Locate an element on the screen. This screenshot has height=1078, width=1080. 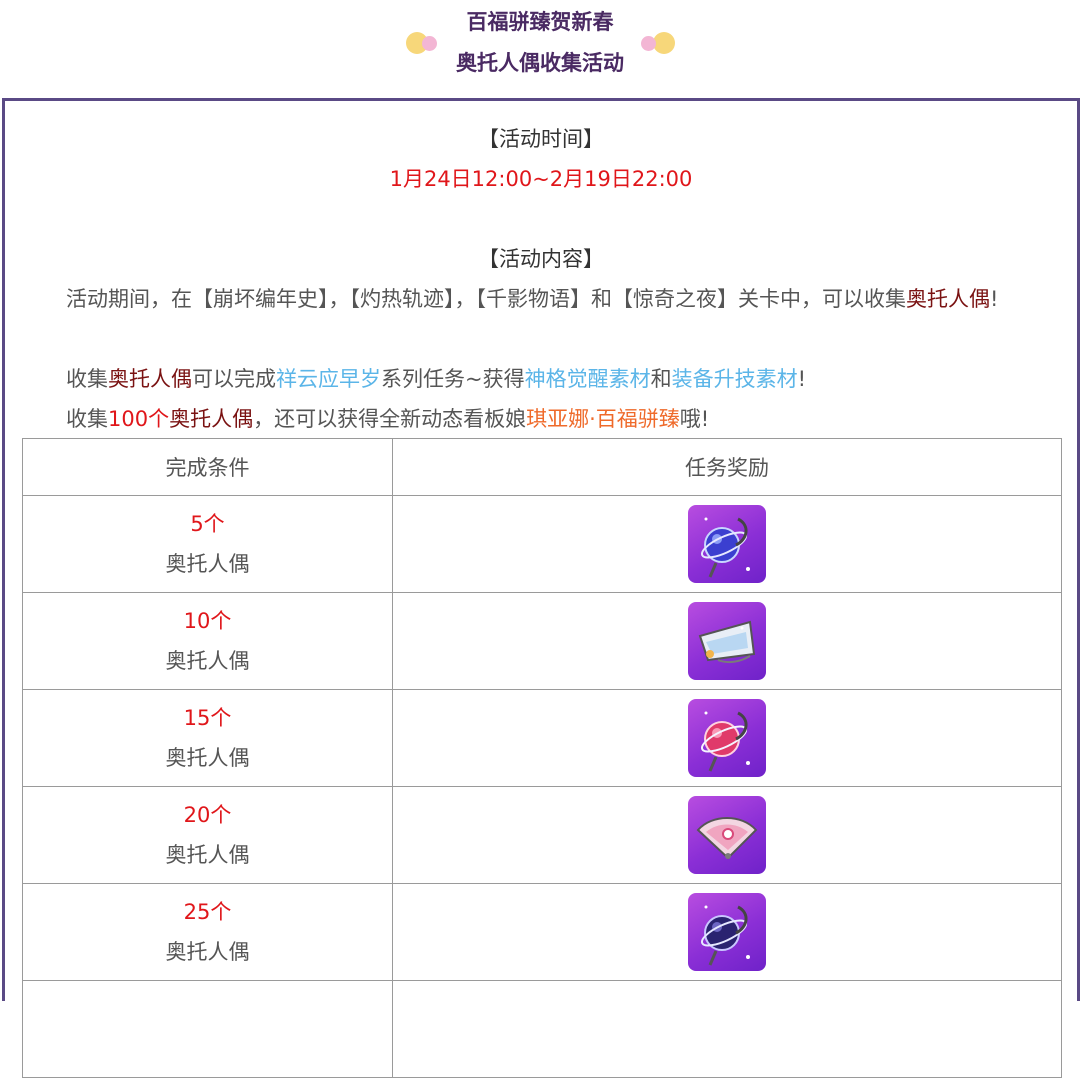
table-row: 5个 奥托人偶 is located at coordinates (542, 544).